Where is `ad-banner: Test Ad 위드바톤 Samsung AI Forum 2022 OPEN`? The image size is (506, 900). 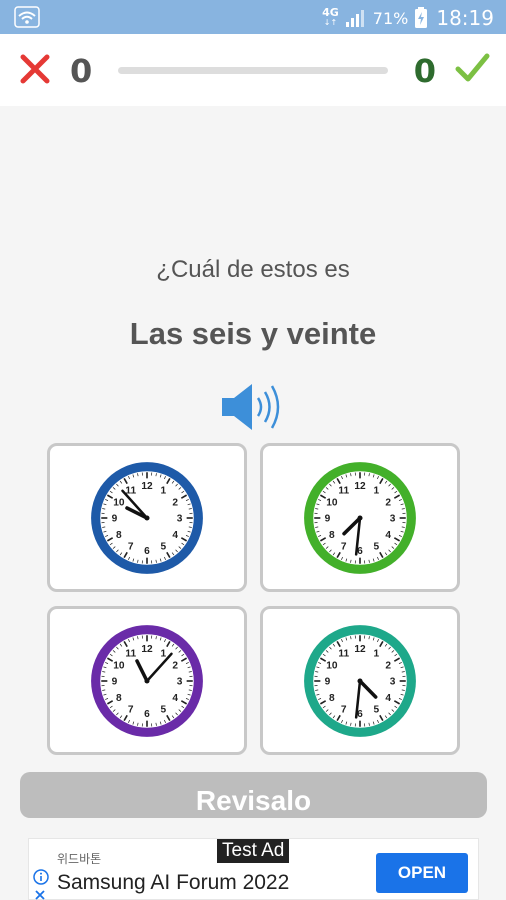 ad-banner: Test Ad 위드바톤 Samsung AI Forum 2022 OPEN is located at coordinates (253, 869).